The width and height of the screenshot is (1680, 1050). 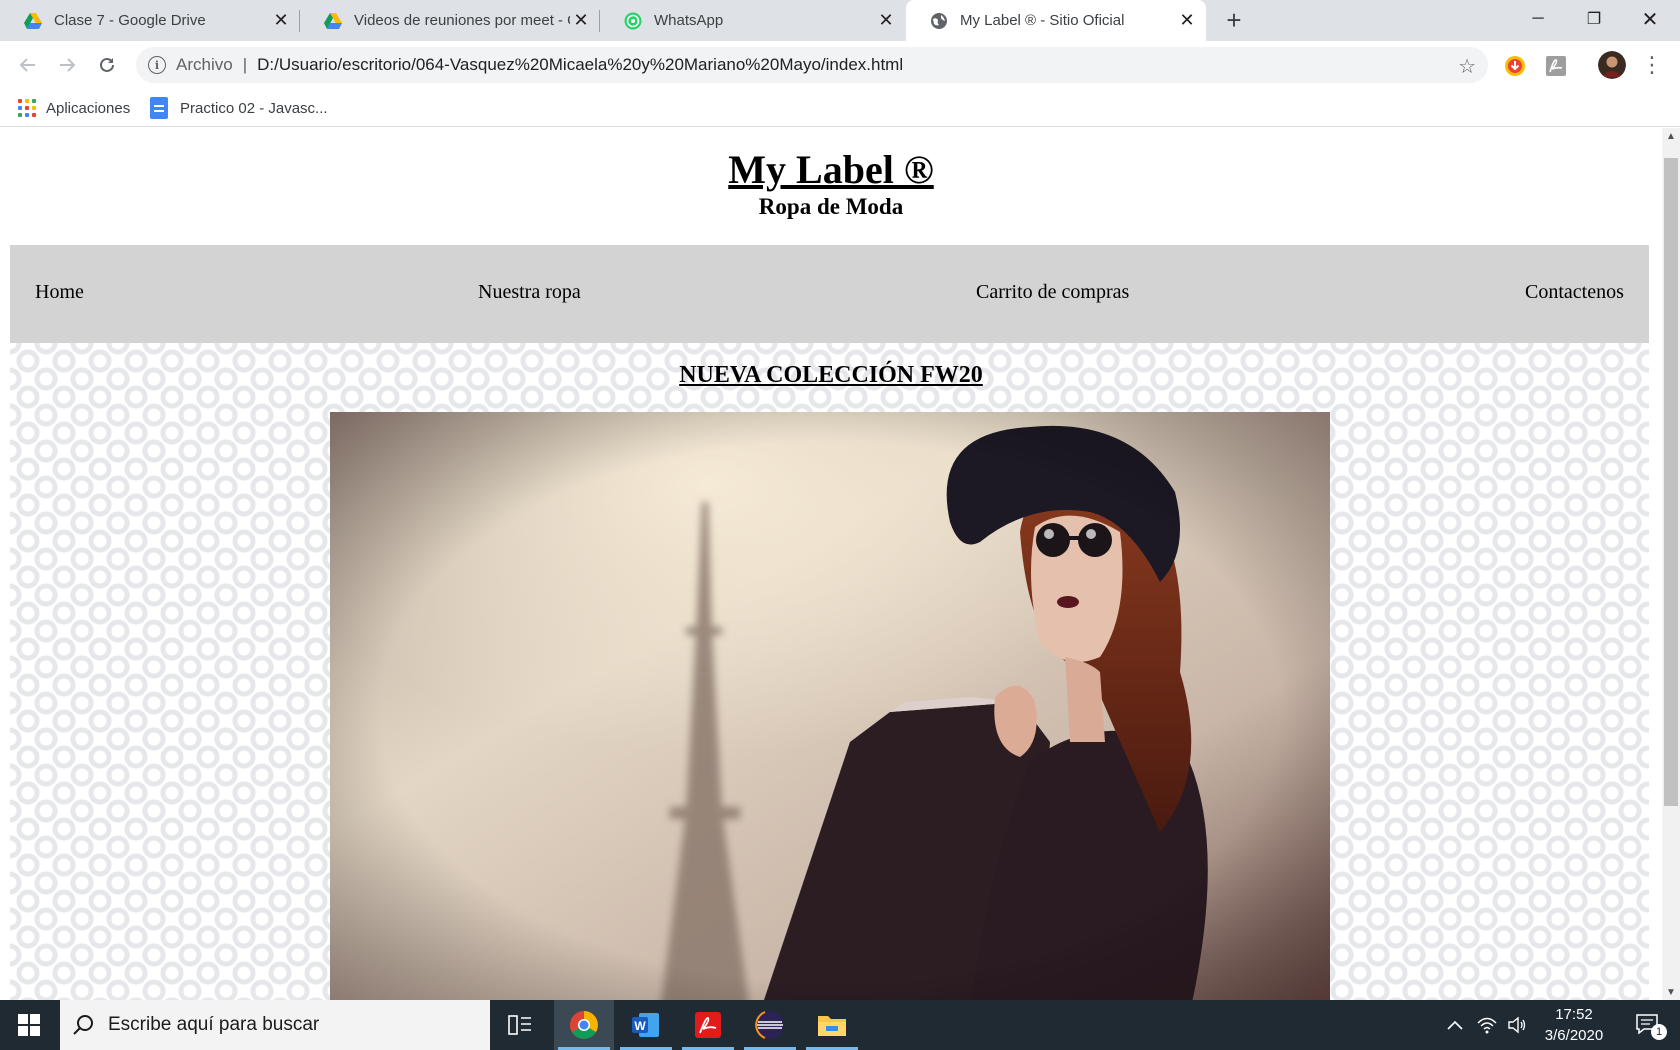 I want to click on taskbar-acrobat, so click(x=708, y=1025).